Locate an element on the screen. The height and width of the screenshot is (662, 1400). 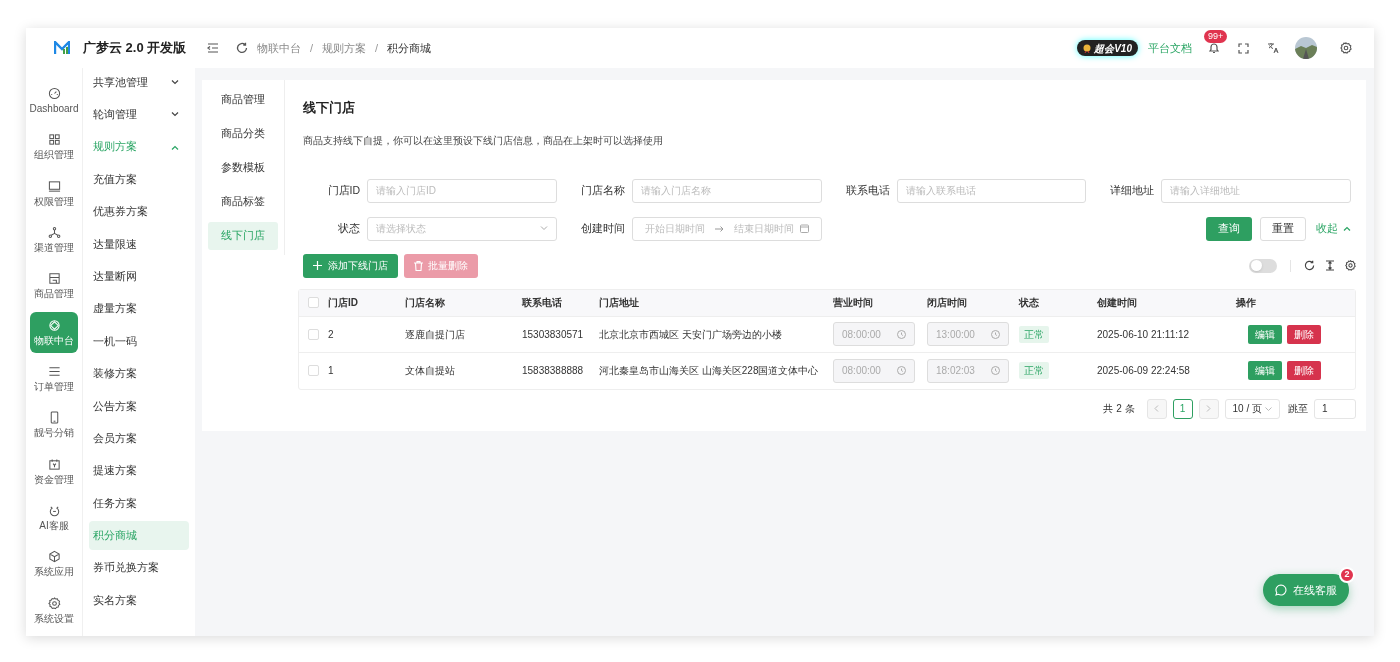
breadcrumb-link: 物联中台 is located at coordinates (279, 48).